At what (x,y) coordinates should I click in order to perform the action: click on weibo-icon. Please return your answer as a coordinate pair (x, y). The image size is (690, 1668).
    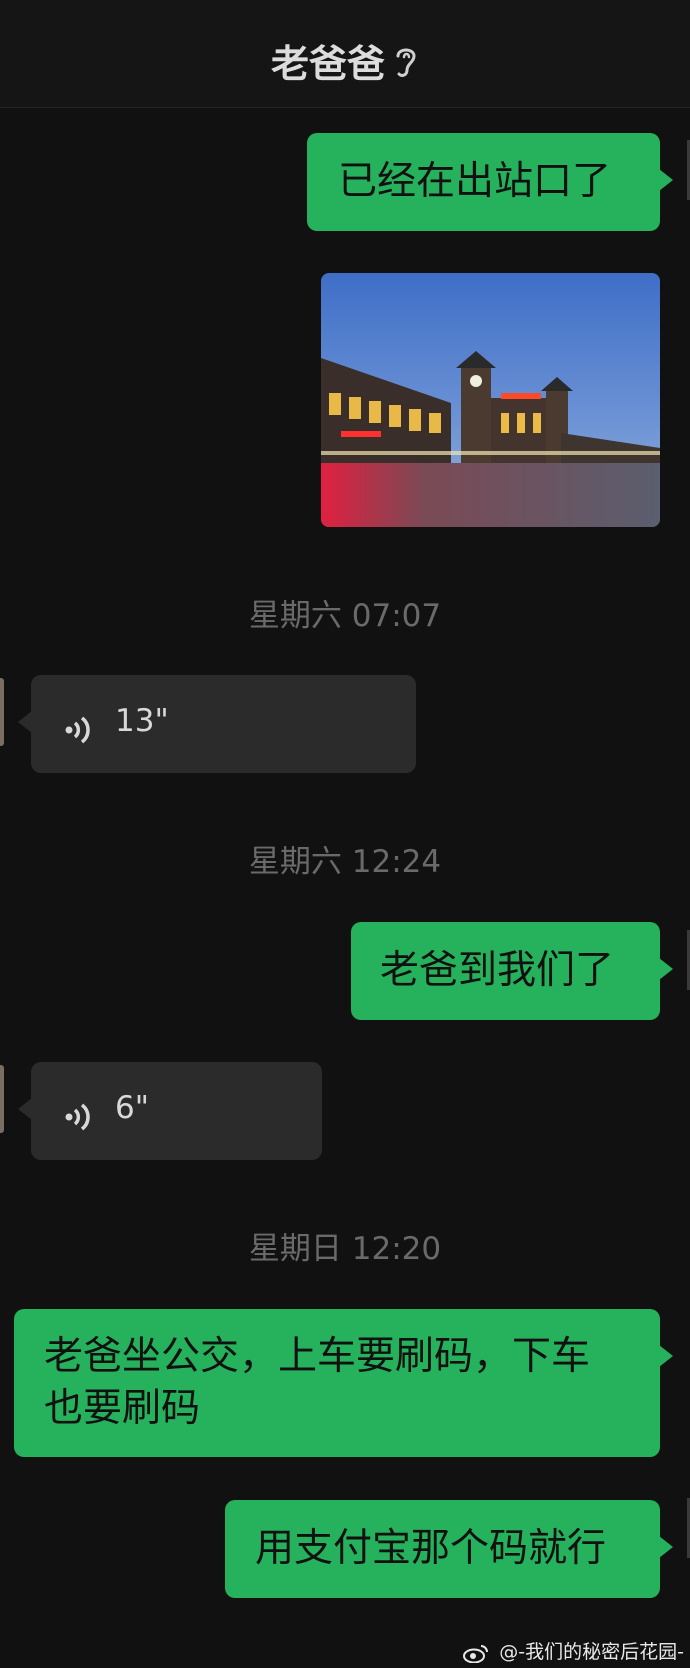
    Looking at the image, I should click on (481, 1652).